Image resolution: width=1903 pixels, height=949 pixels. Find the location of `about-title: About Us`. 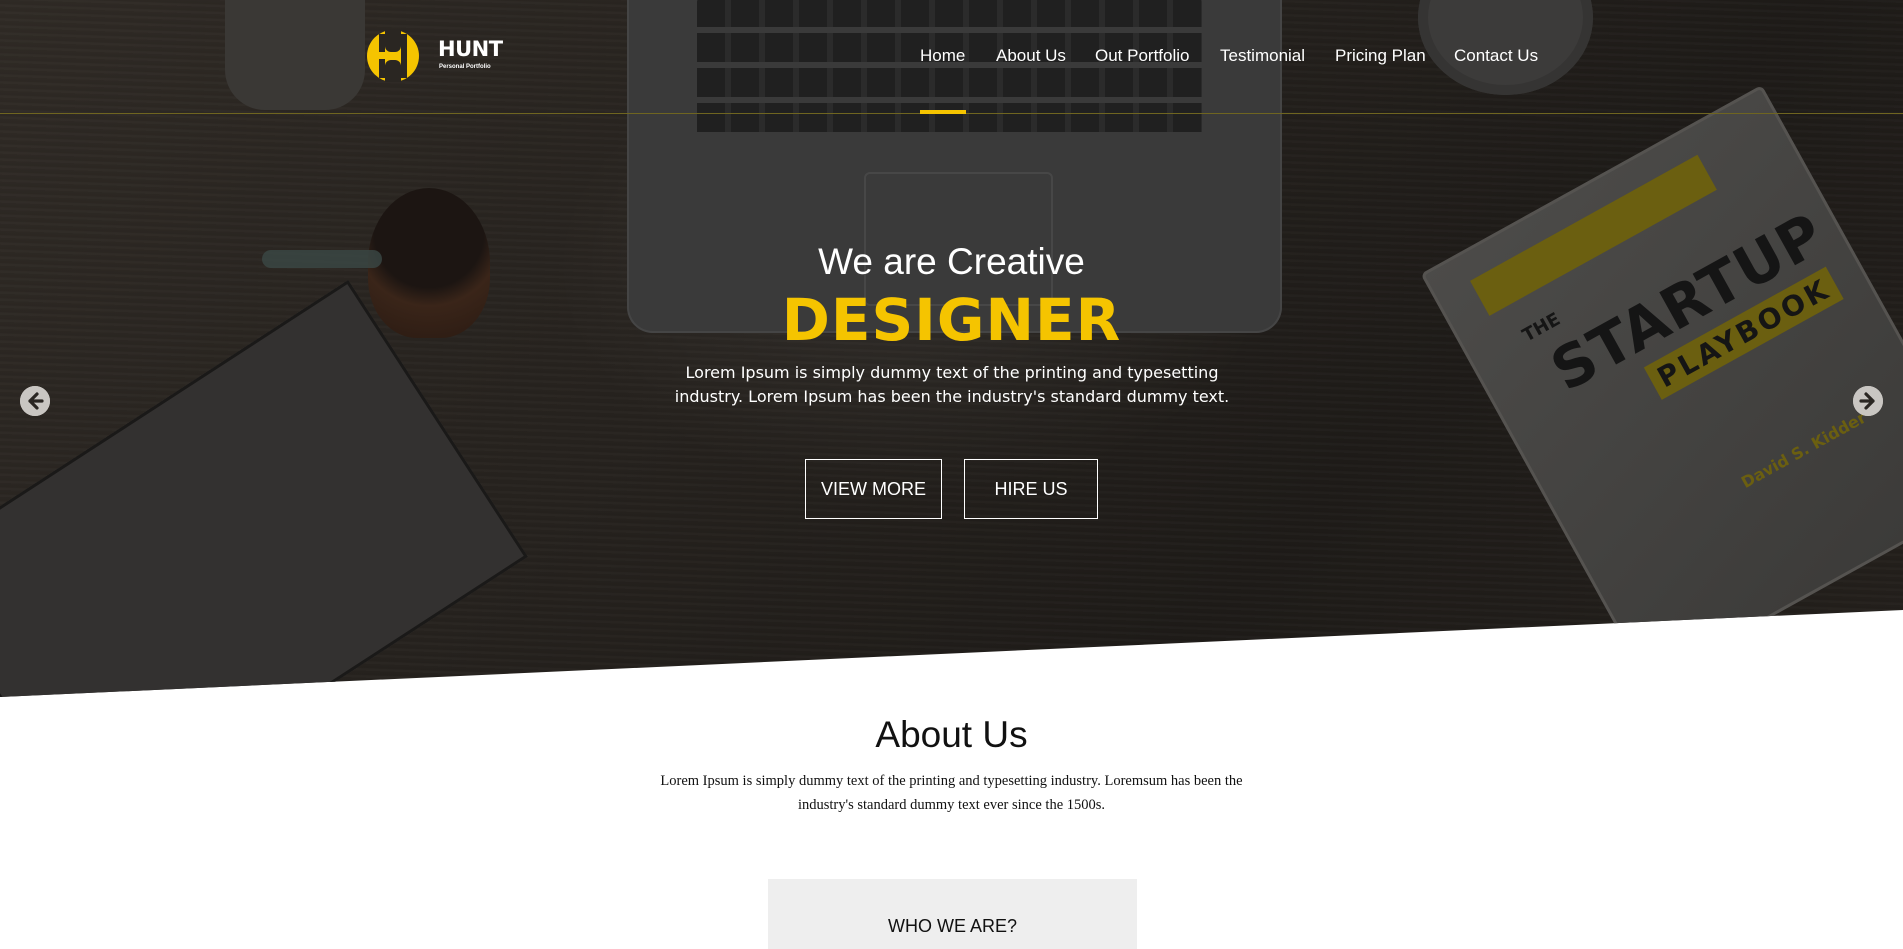

about-title: About Us is located at coordinates (951, 734).